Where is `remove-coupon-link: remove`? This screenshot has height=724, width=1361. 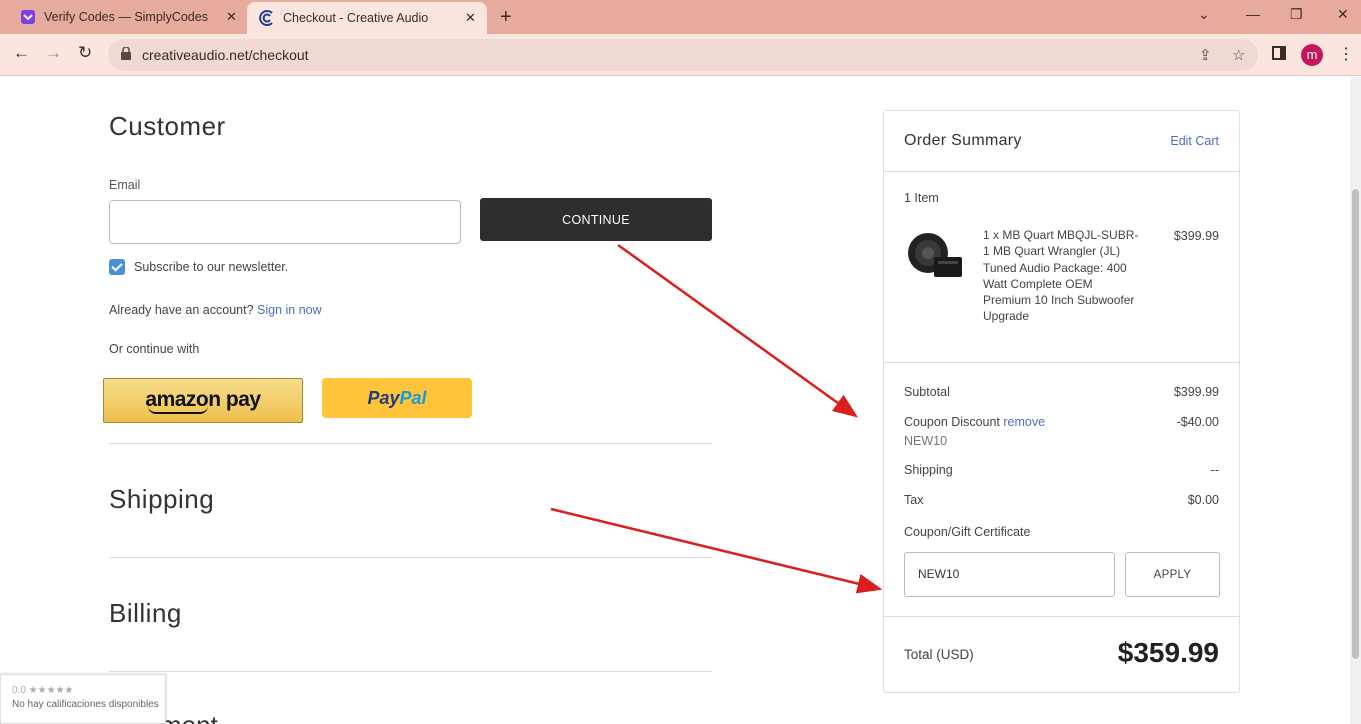 remove-coupon-link: remove is located at coordinates (1024, 422).